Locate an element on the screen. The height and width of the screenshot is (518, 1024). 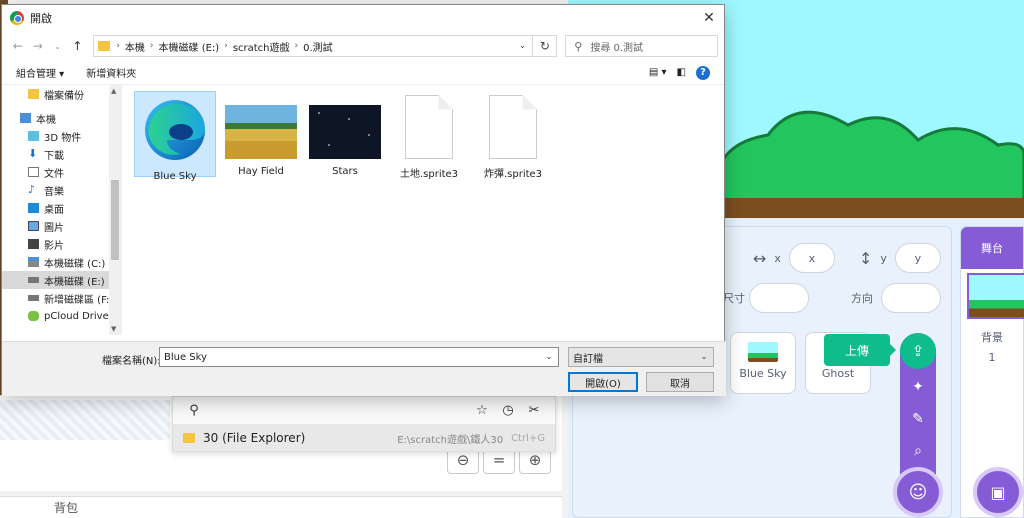
file-name: 土地.sprite3 is located at coordinates (429, 174).